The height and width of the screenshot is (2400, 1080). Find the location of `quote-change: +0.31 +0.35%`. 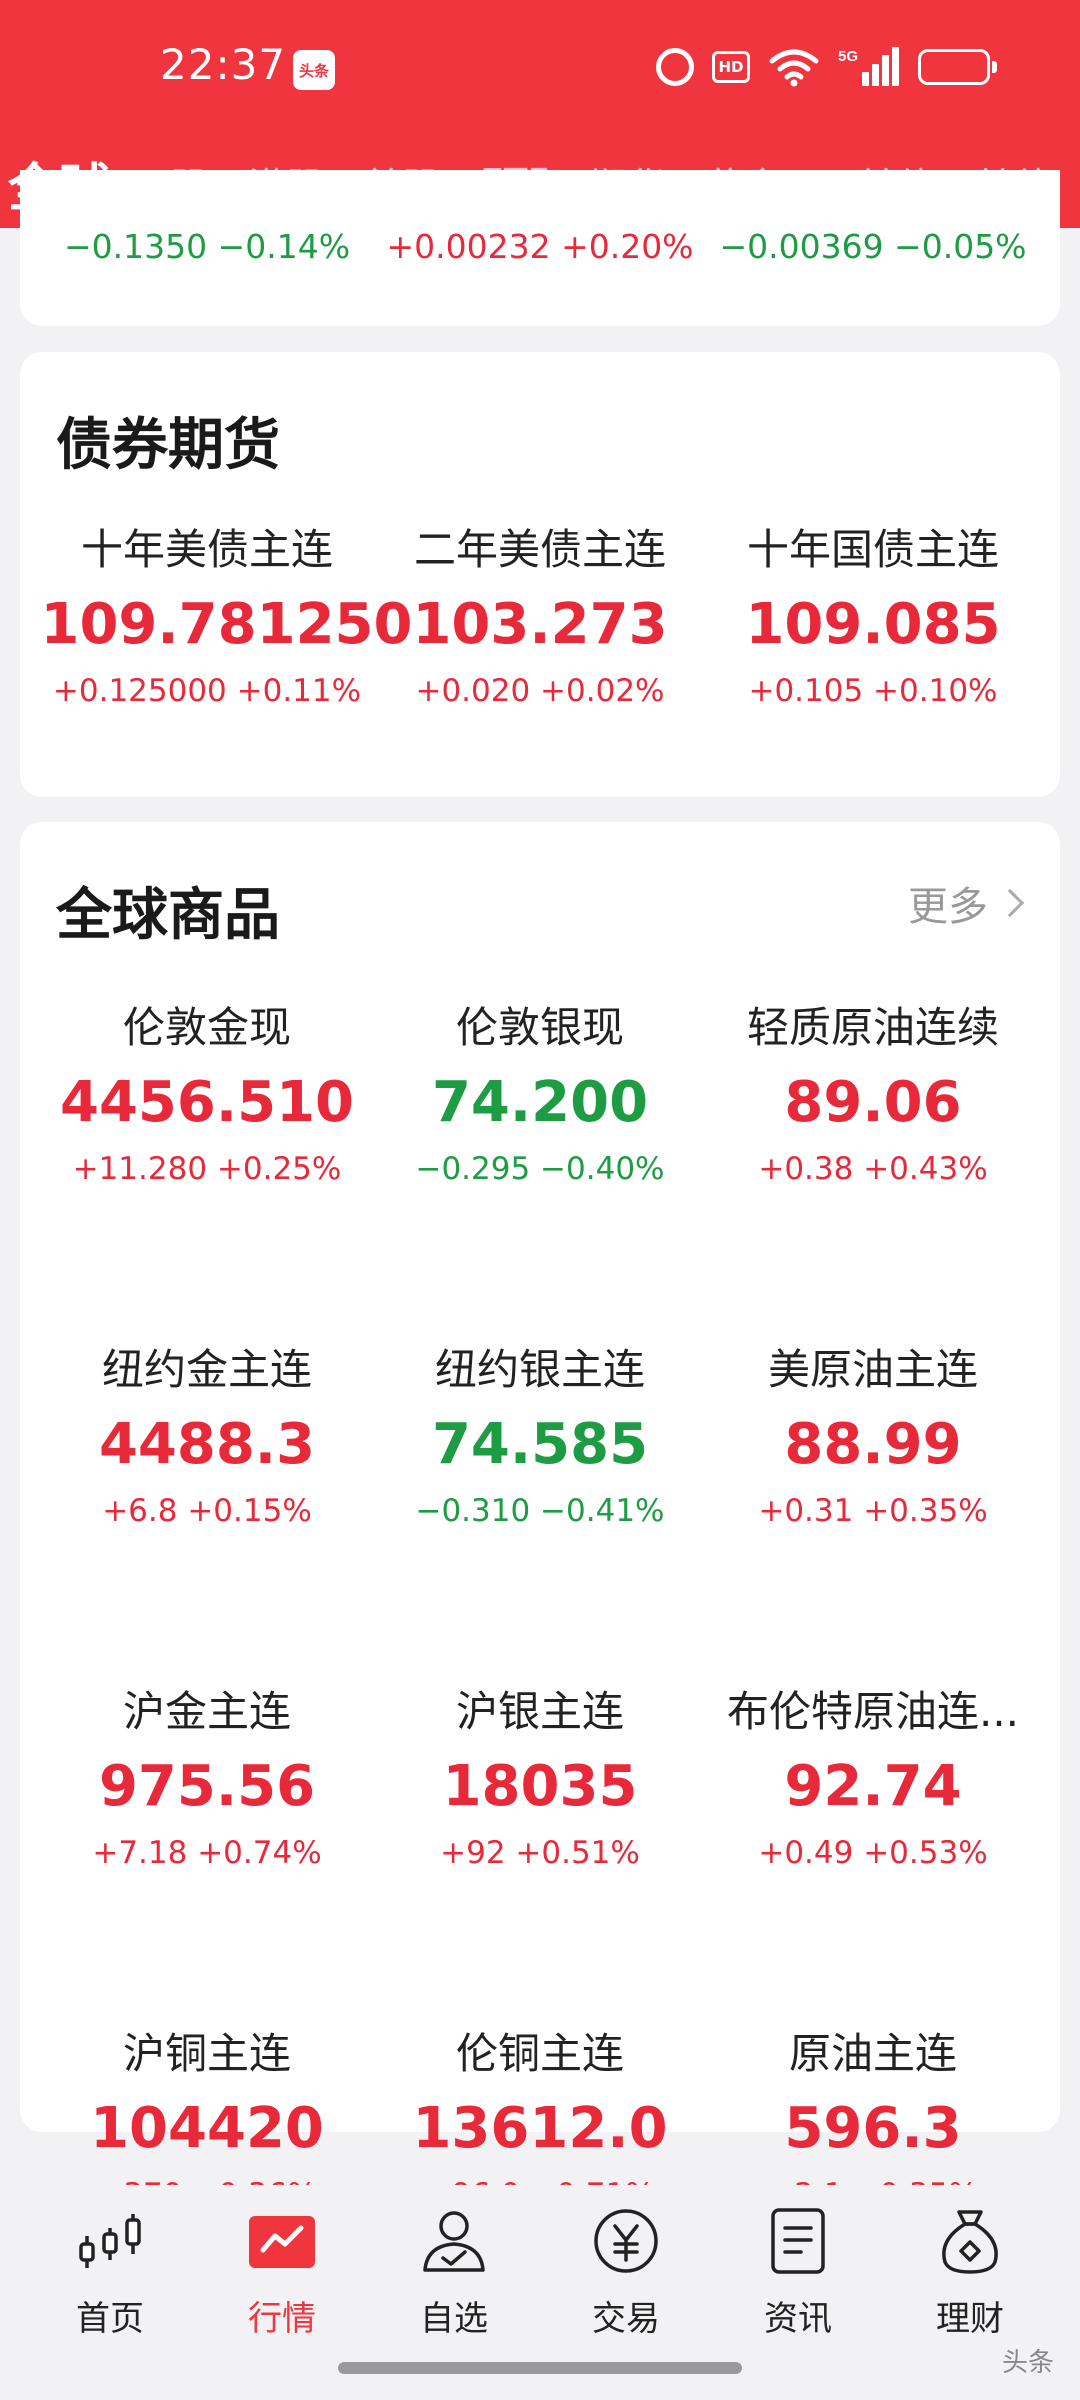

quote-change: +0.31 +0.35% is located at coordinates (873, 1511).